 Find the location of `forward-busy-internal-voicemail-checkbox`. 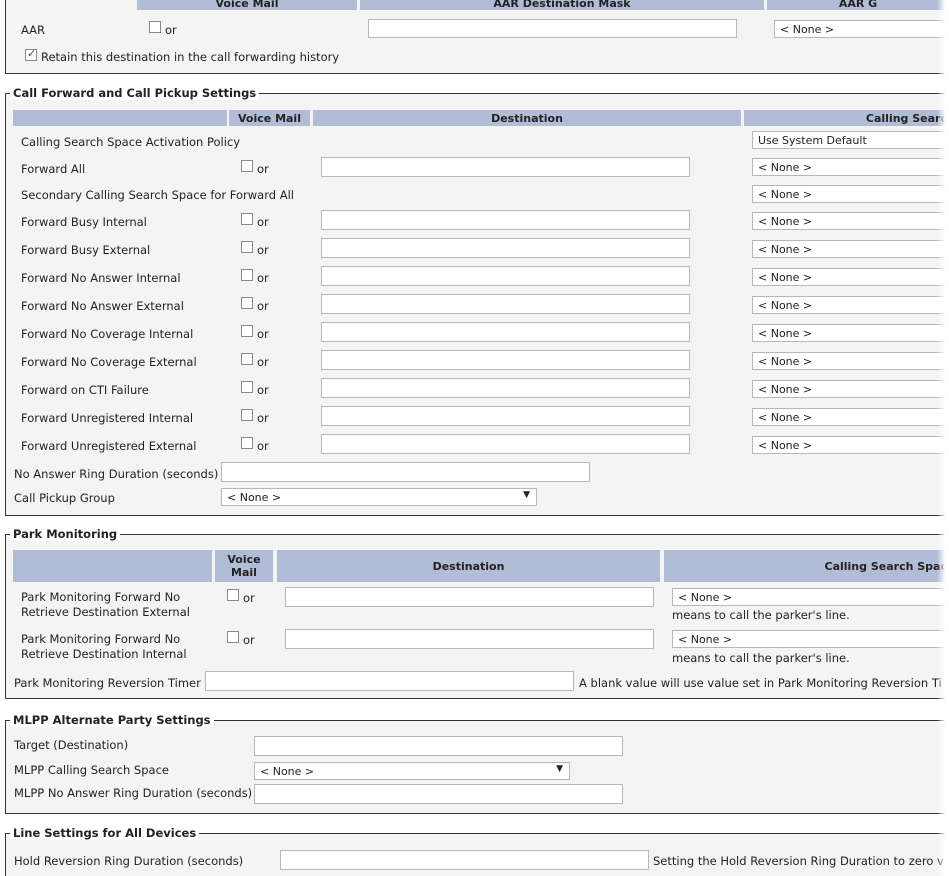

forward-busy-internal-voicemail-checkbox is located at coordinates (247, 219).